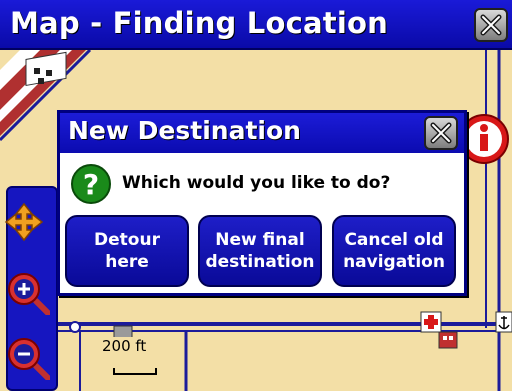  I want to click on scale-bar, so click(135, 371).